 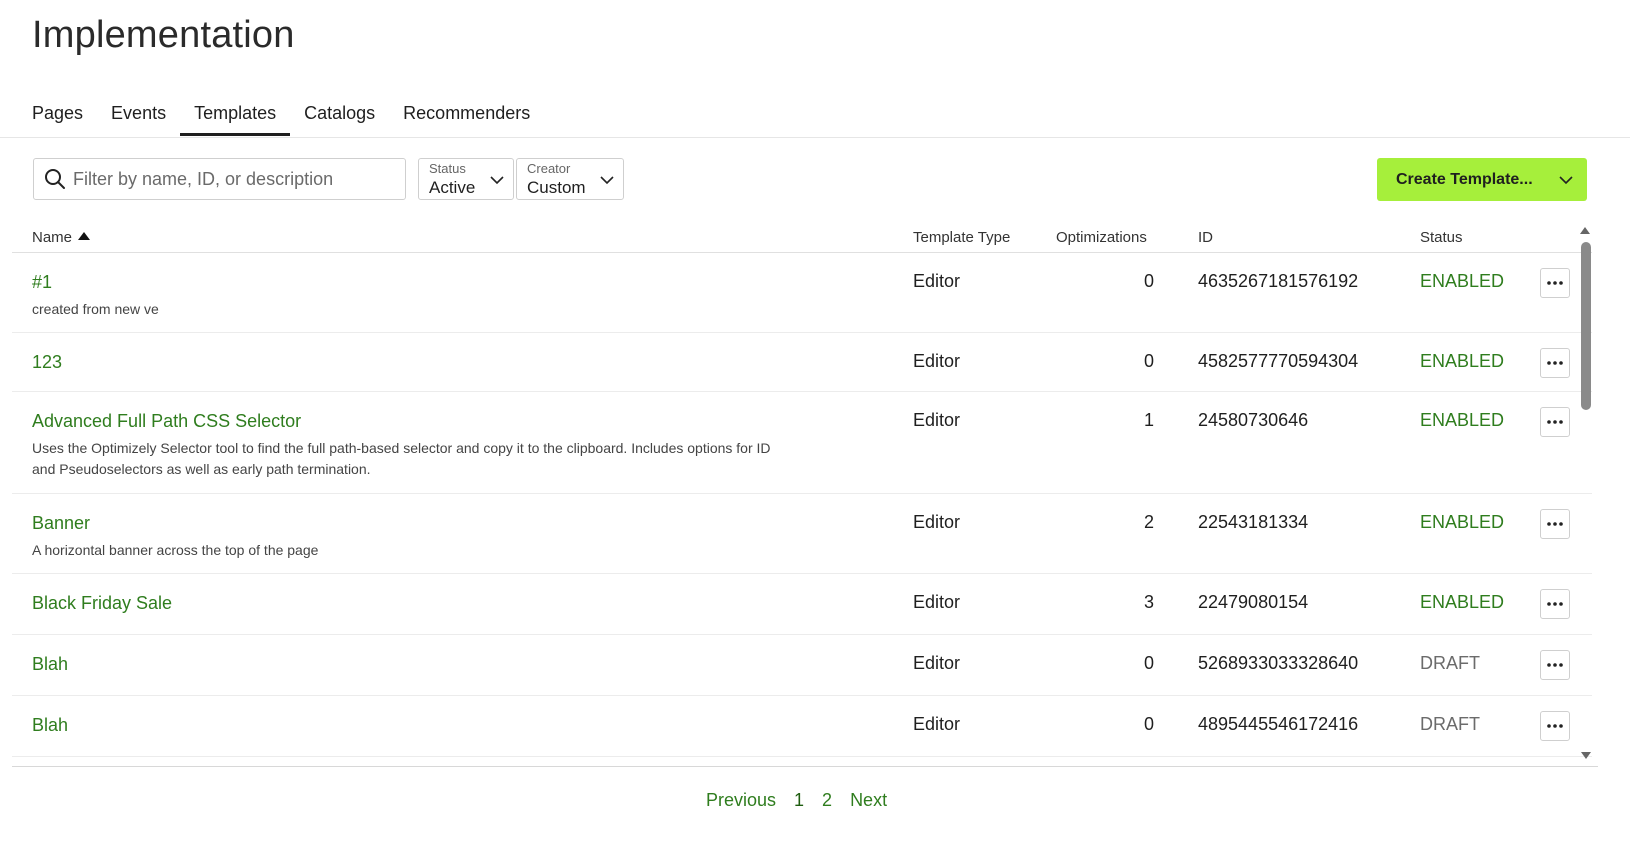 I want to click on scrollbar-thumb, so click(x=1586, y=326).